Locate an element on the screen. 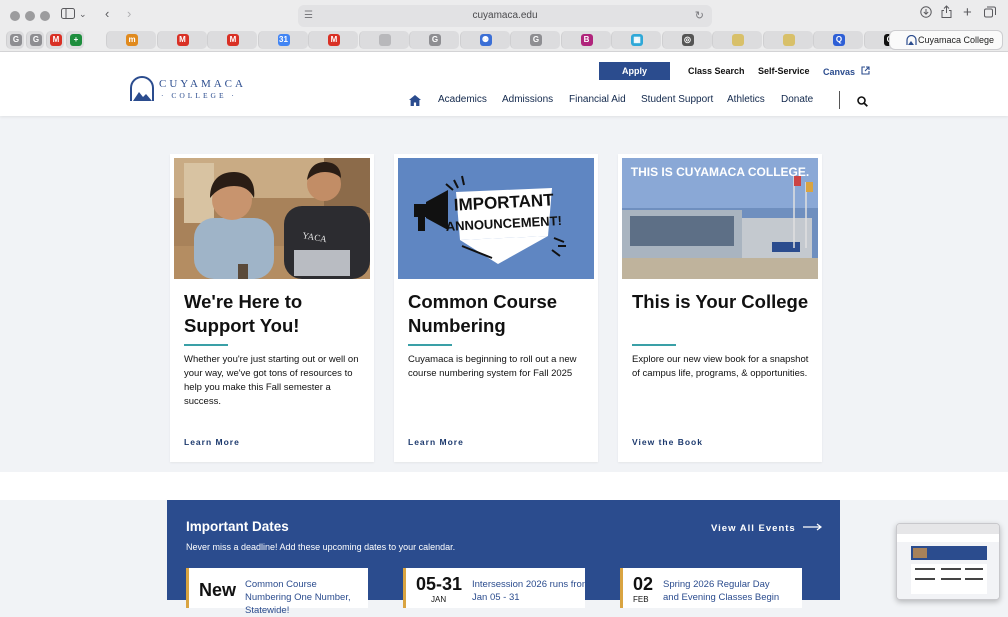 The width and height of the screenshot is (1008, 617). b-square-icon: B is located at coordinates (586, 40).